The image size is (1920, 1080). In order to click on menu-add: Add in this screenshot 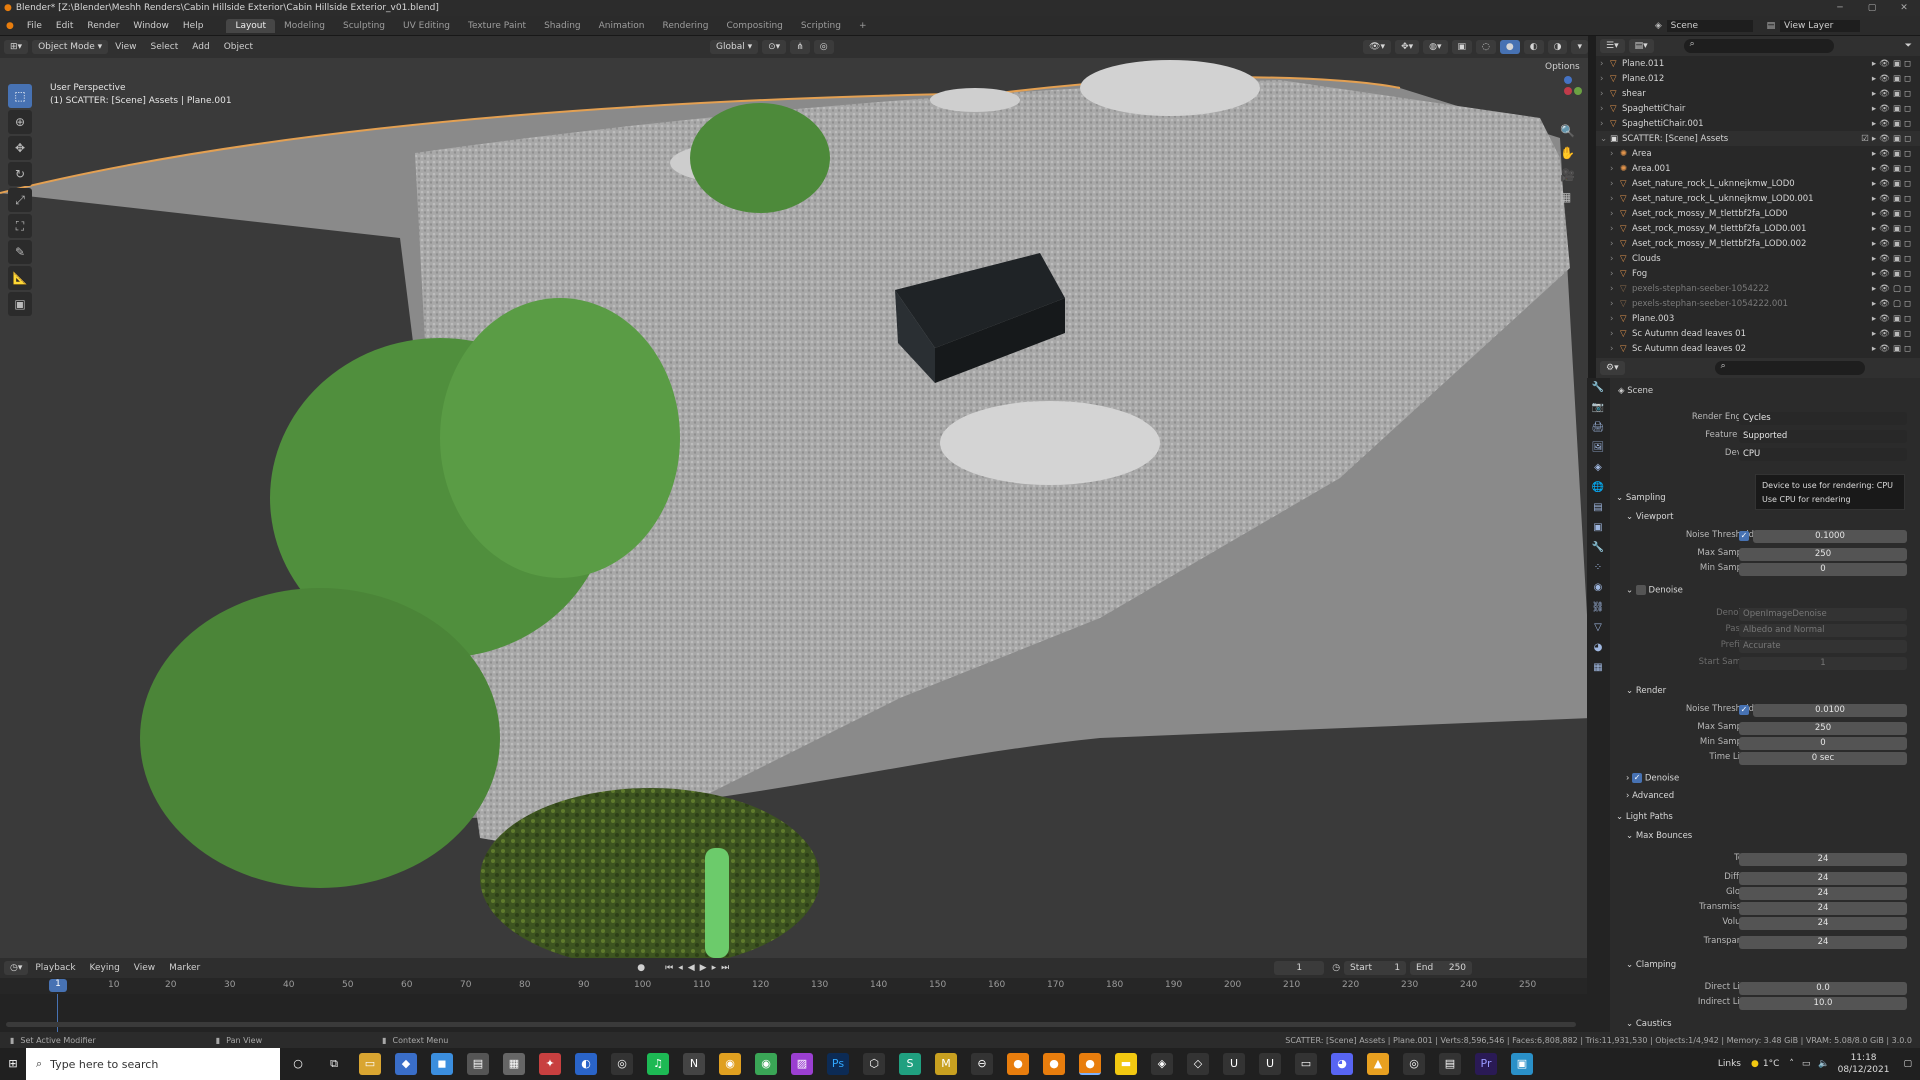, I will do `click(200, 47)`.